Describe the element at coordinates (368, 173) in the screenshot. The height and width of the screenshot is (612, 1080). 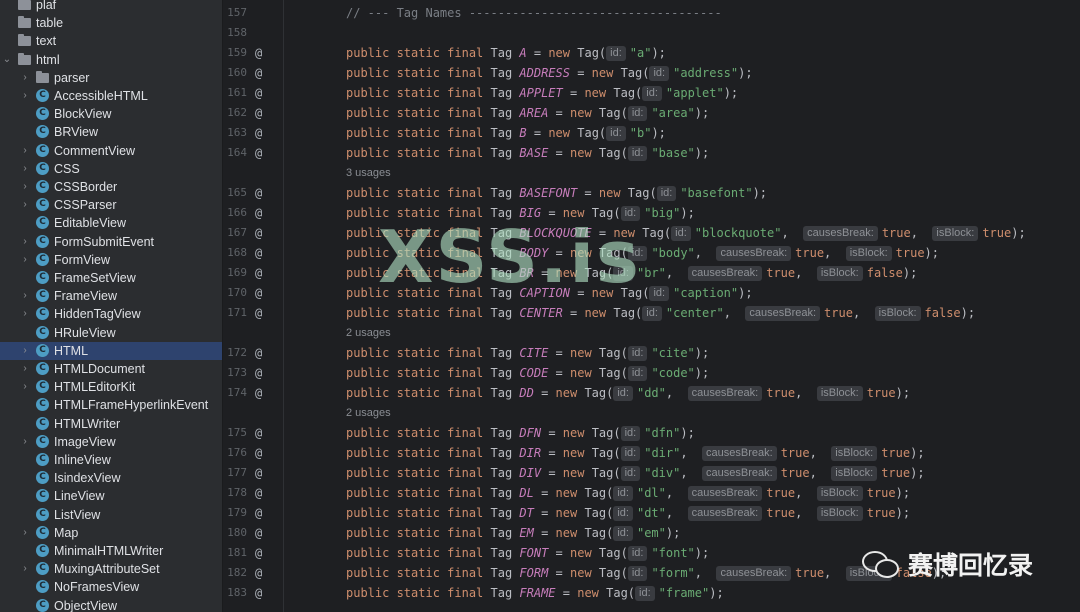
I see `usages-hint: 3 usages` at that location.